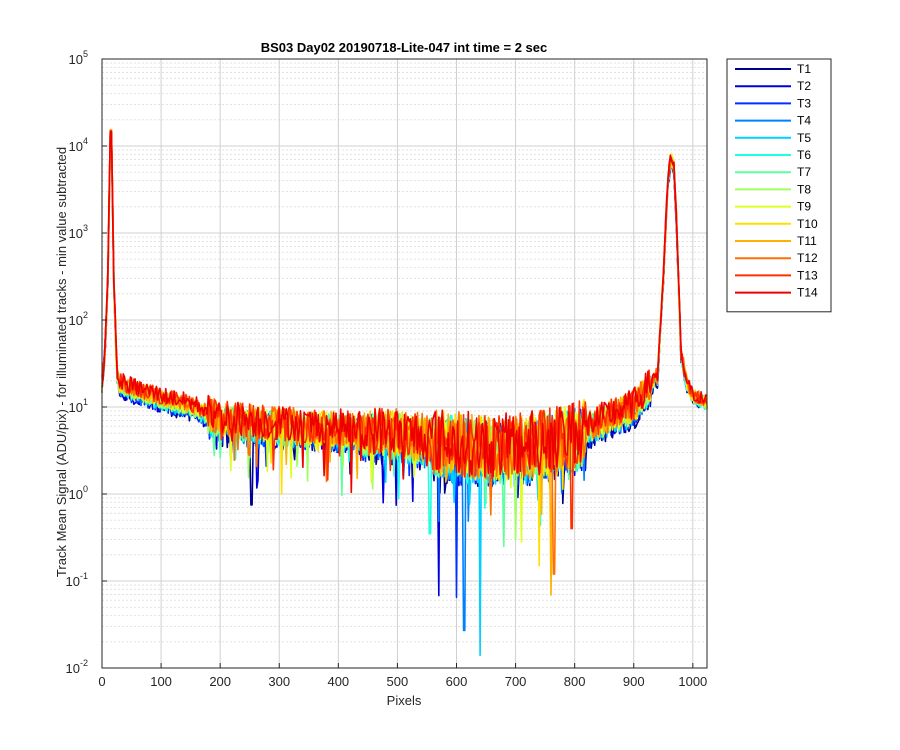 The height and width of the screenshot is (750, 900). Describe the element at coordinates (804, 207) in the screenshot. I see `legend-label-t9: T9` at that location.